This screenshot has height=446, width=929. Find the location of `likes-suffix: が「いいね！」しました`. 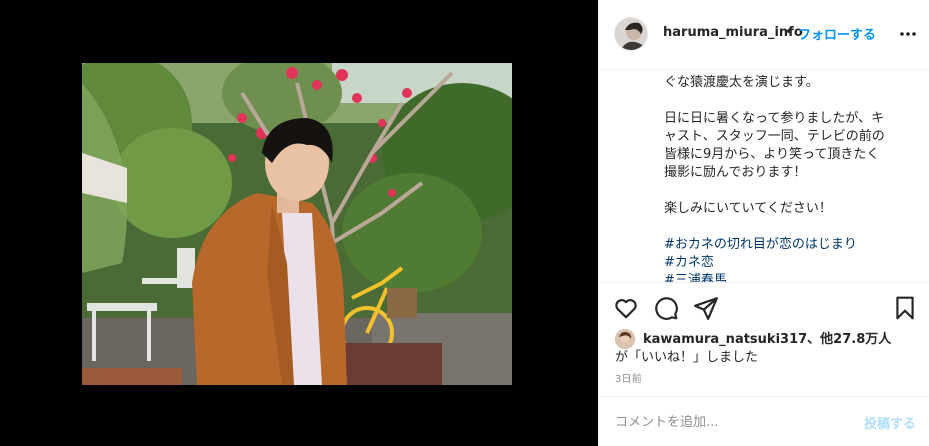

likes-suffix: が「いいね！」しました is located at coordinates (687, 357).